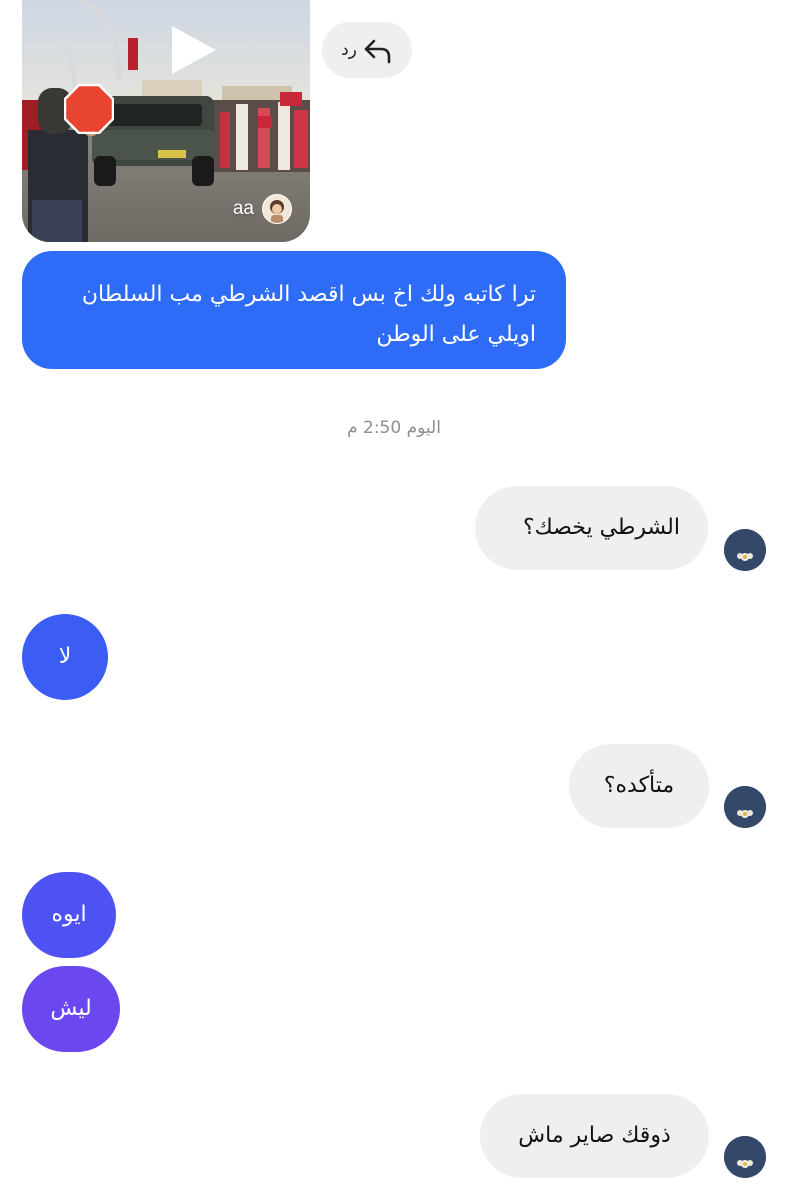 This screenshot has width=788, height=1199. I want to click on message-text: لا, so click(65, 656).